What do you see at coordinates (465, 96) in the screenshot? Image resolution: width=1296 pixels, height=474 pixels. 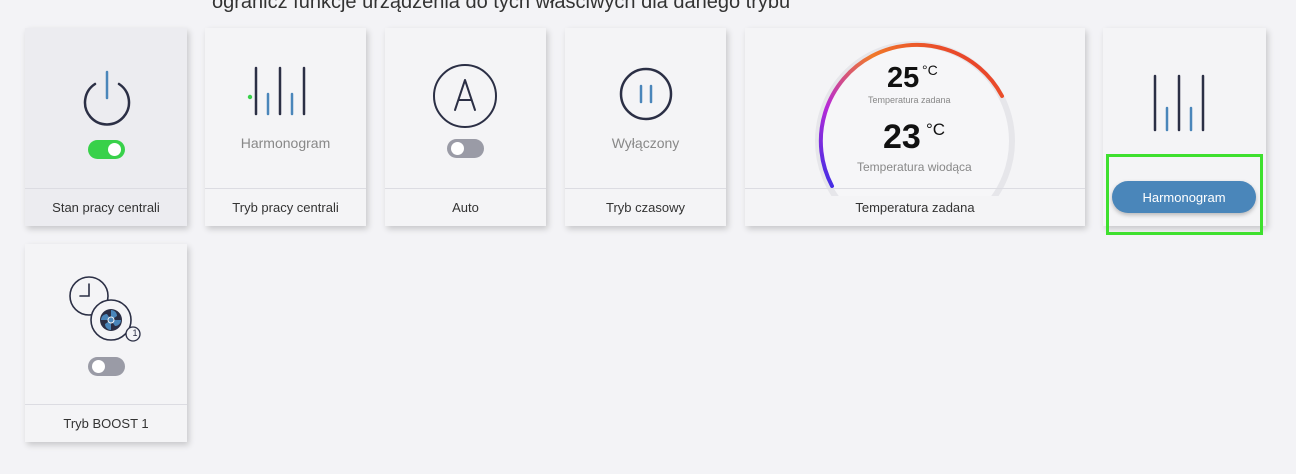 I see `auto-icon` at bounding box center [465, 96].